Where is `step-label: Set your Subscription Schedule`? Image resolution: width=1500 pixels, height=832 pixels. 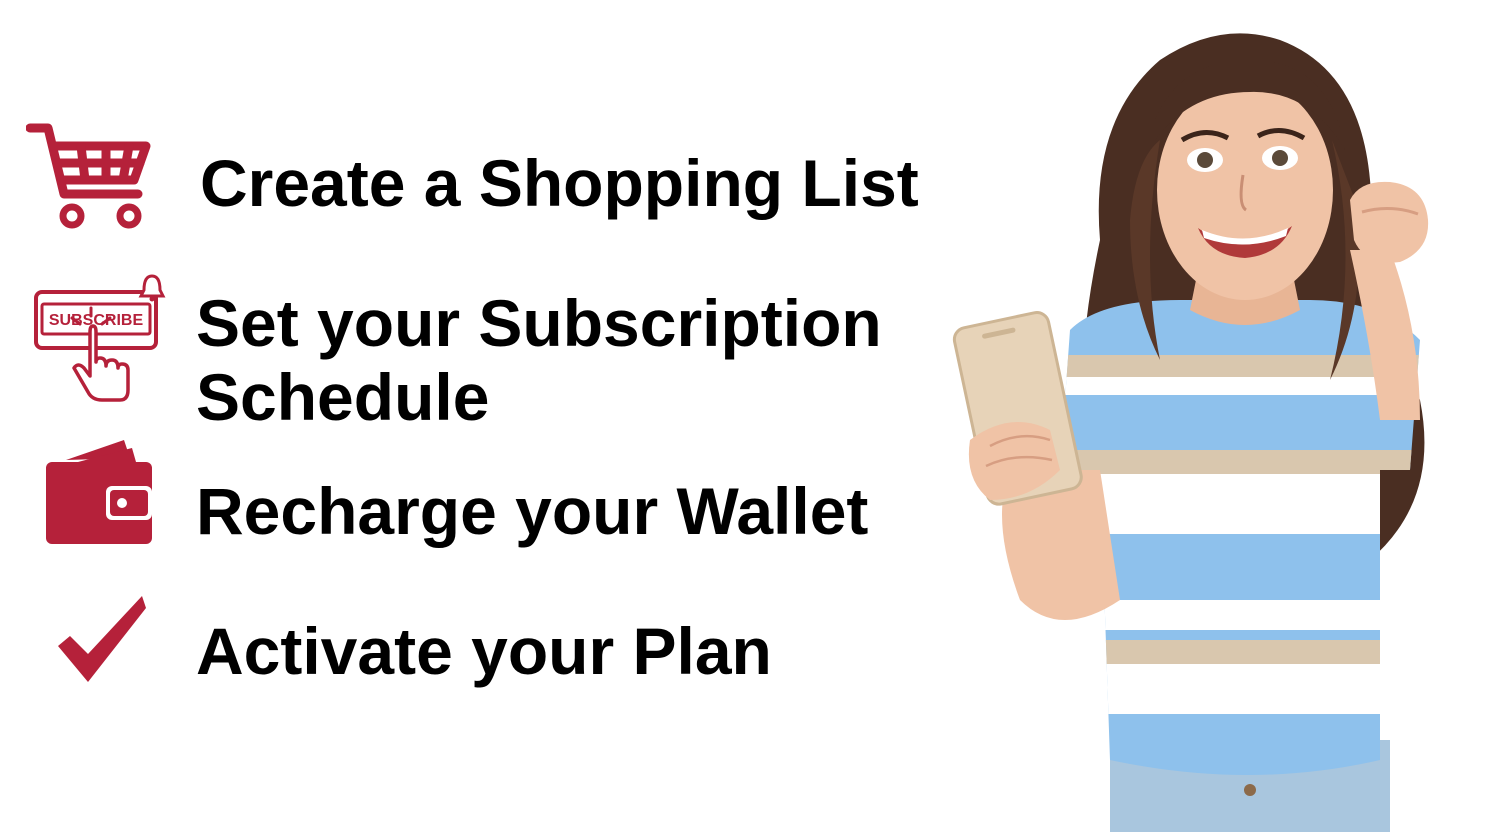 step-label: Set your Subscription Schedule is located at coordinates (539, 360).